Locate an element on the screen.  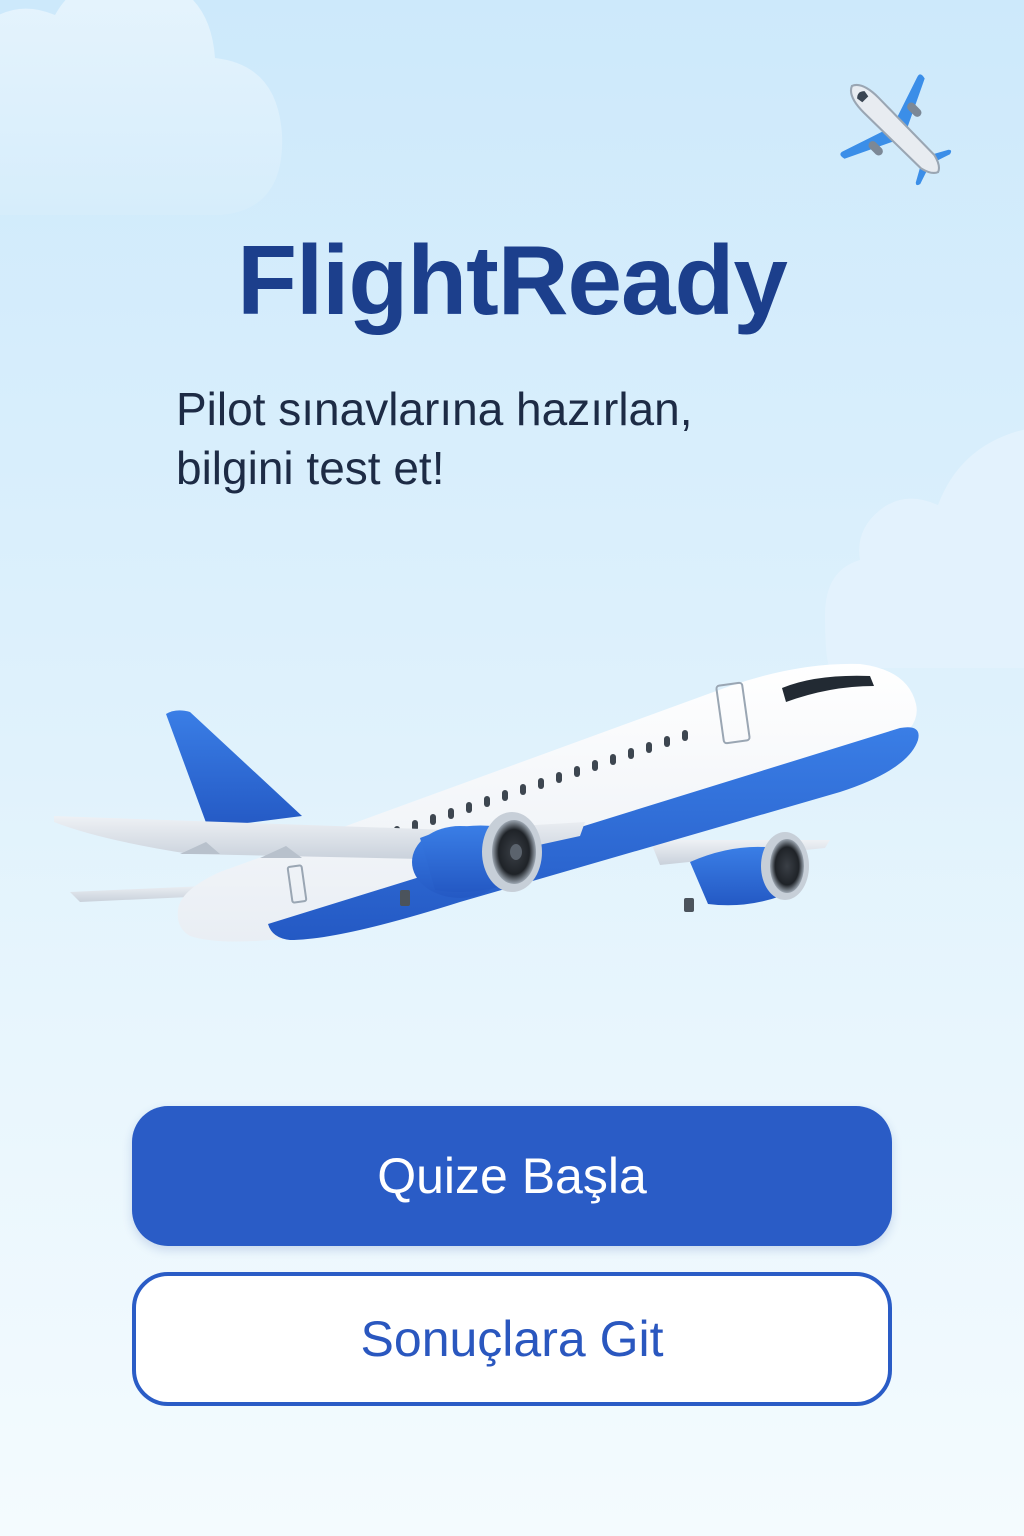
start-quiz-button: Quize Başla is located at coordinates (512, 1176).